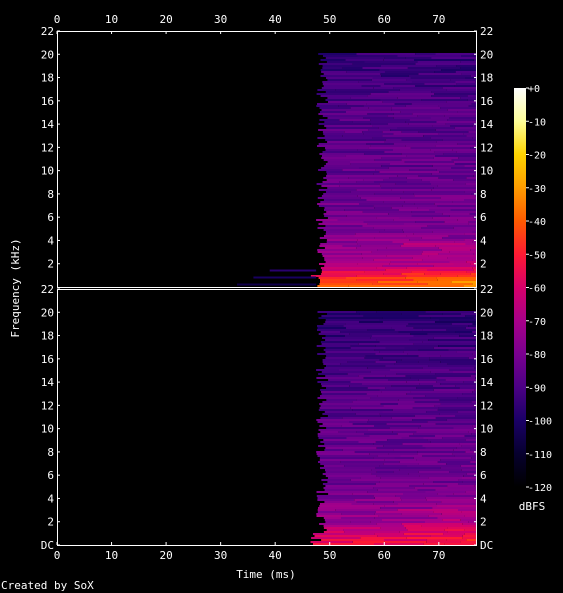 The width and height of the screenshot is (563, 593). Describe the element at coordinates (220, 19) in the screenshot. I see `x-tick-label-top: 30` at that location.